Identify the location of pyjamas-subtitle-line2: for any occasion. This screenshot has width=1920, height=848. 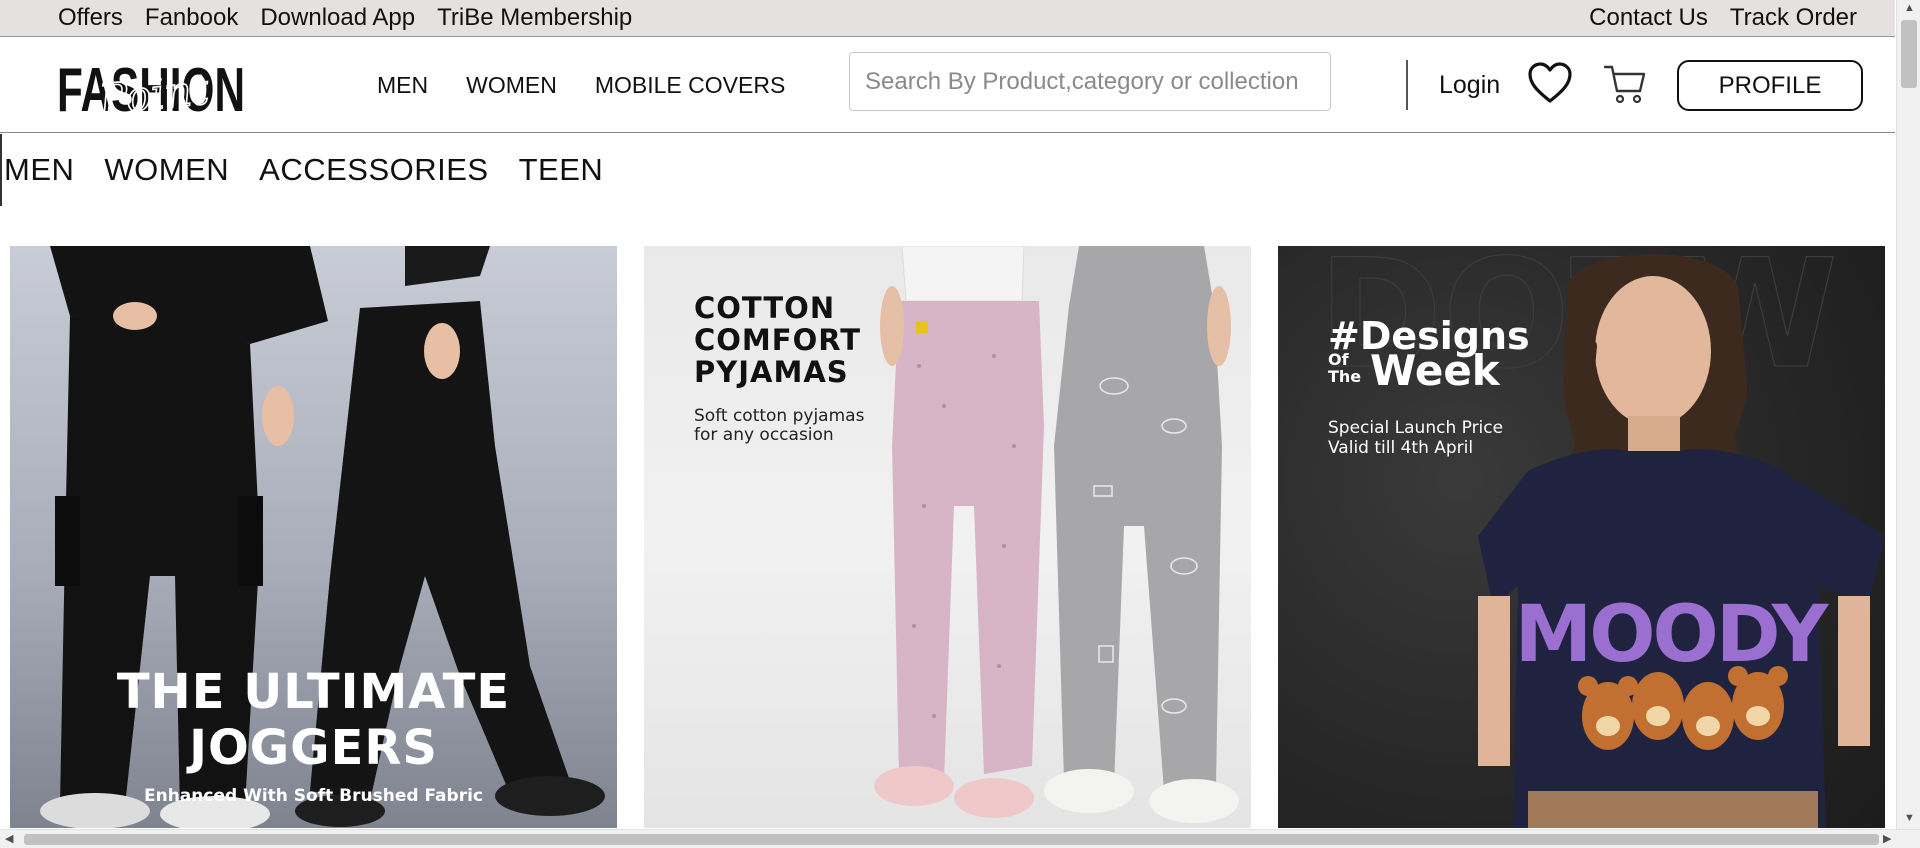
(764, 435).